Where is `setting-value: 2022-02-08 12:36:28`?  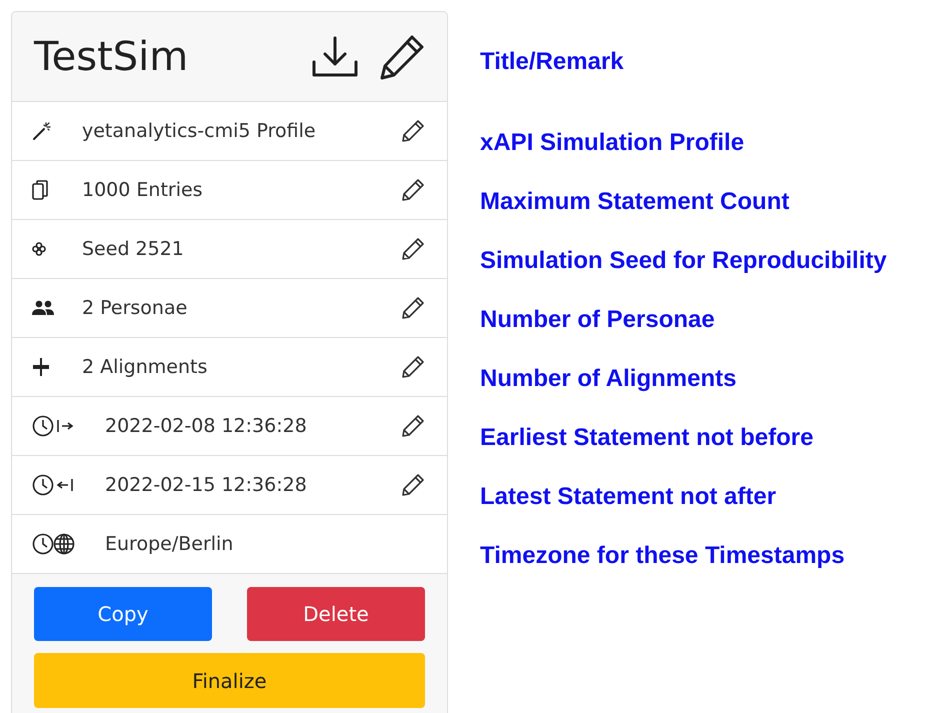 setting-value: 2022-02-08 12:36:28 is located at coordinates (206, 426).